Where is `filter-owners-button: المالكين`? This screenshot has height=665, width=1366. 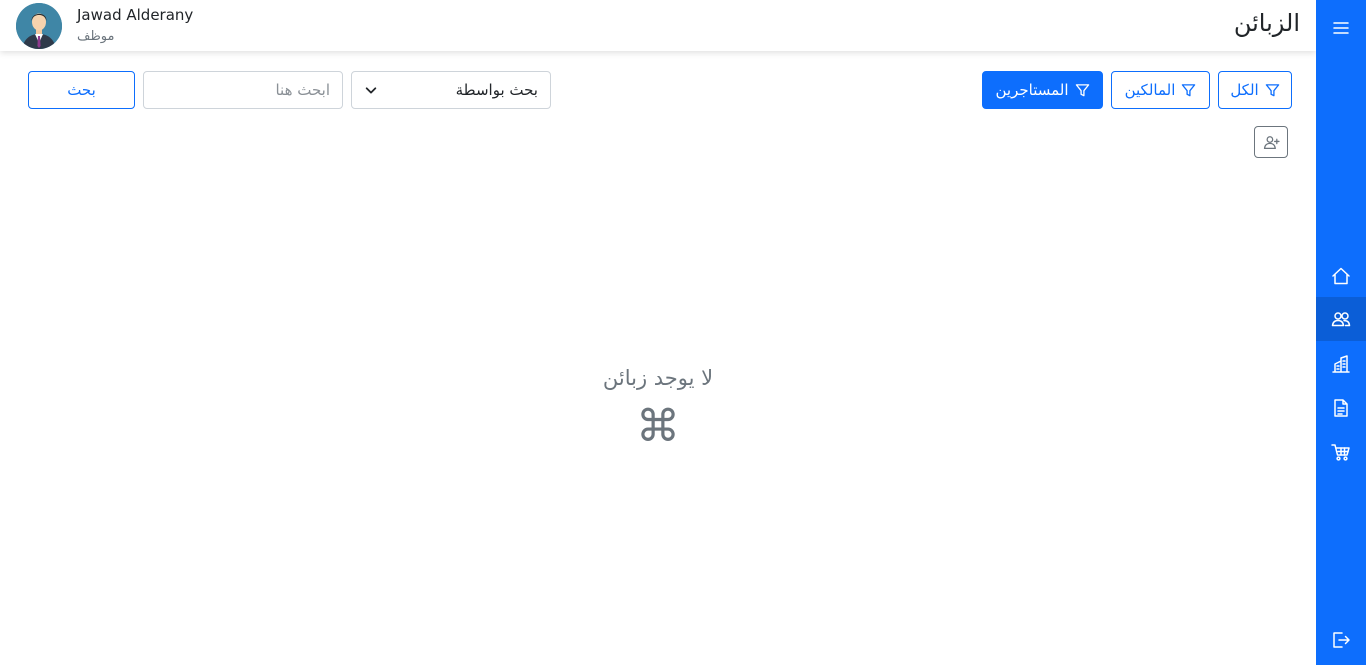
filter-owners-button: المالكين is located at coordinates (1160, 90).